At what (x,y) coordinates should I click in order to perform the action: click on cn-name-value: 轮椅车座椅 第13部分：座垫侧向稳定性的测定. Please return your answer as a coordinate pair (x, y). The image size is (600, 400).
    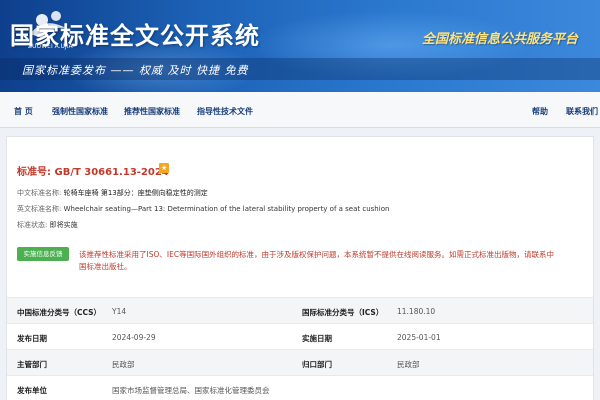
    Looking at the image, I should click on (135, 193).